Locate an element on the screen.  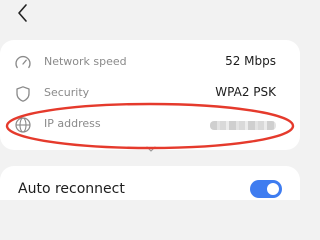
security-label: Security is located at coordinates (67, 92).